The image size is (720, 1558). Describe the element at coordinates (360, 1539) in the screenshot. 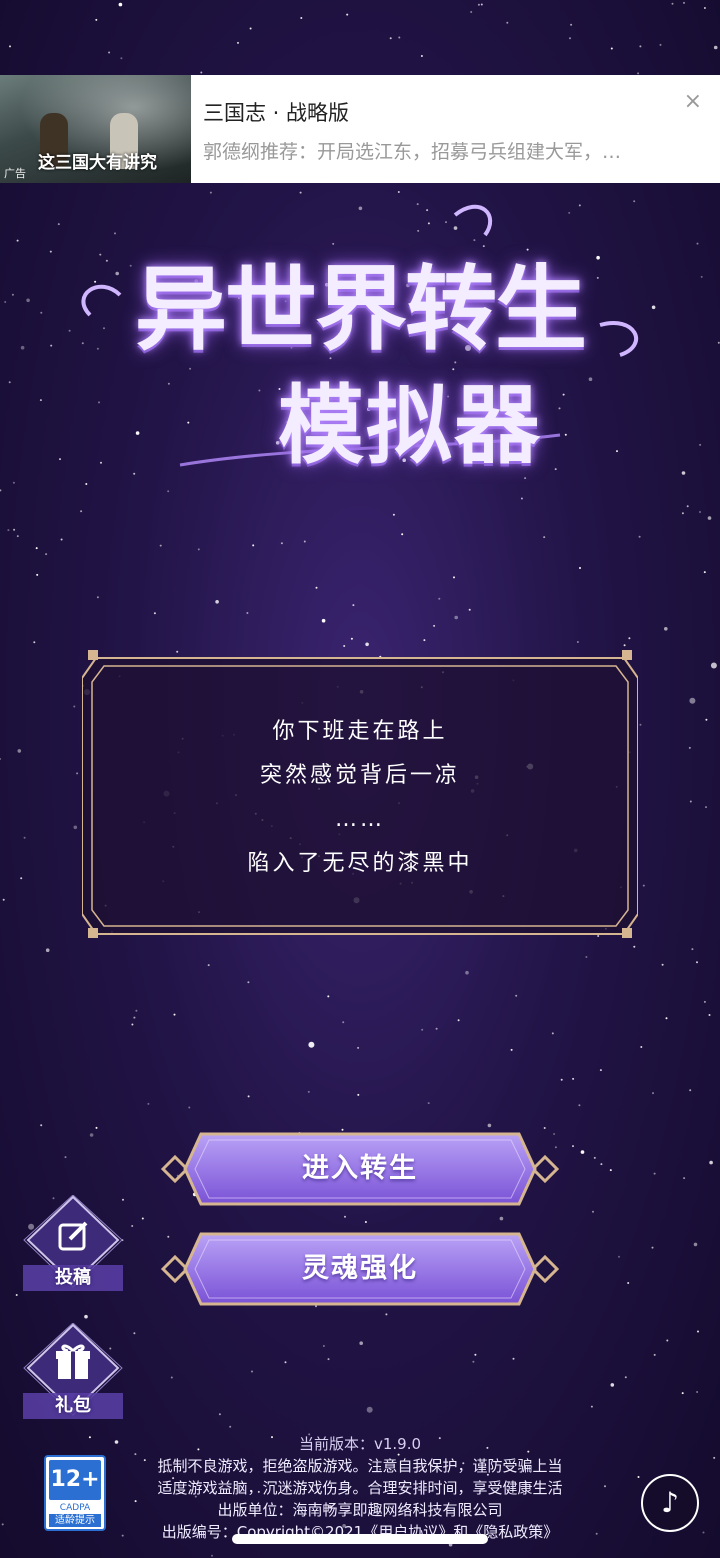

I see `home-indicator` at that location.